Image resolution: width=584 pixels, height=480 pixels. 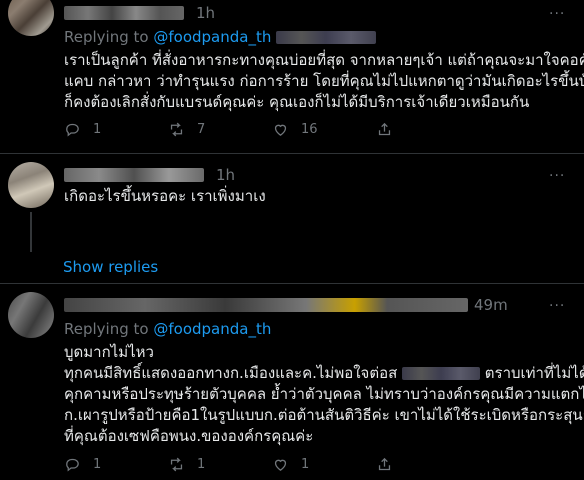 I want to click on show-replies-link: Show replies, so click(x=110, y=267).